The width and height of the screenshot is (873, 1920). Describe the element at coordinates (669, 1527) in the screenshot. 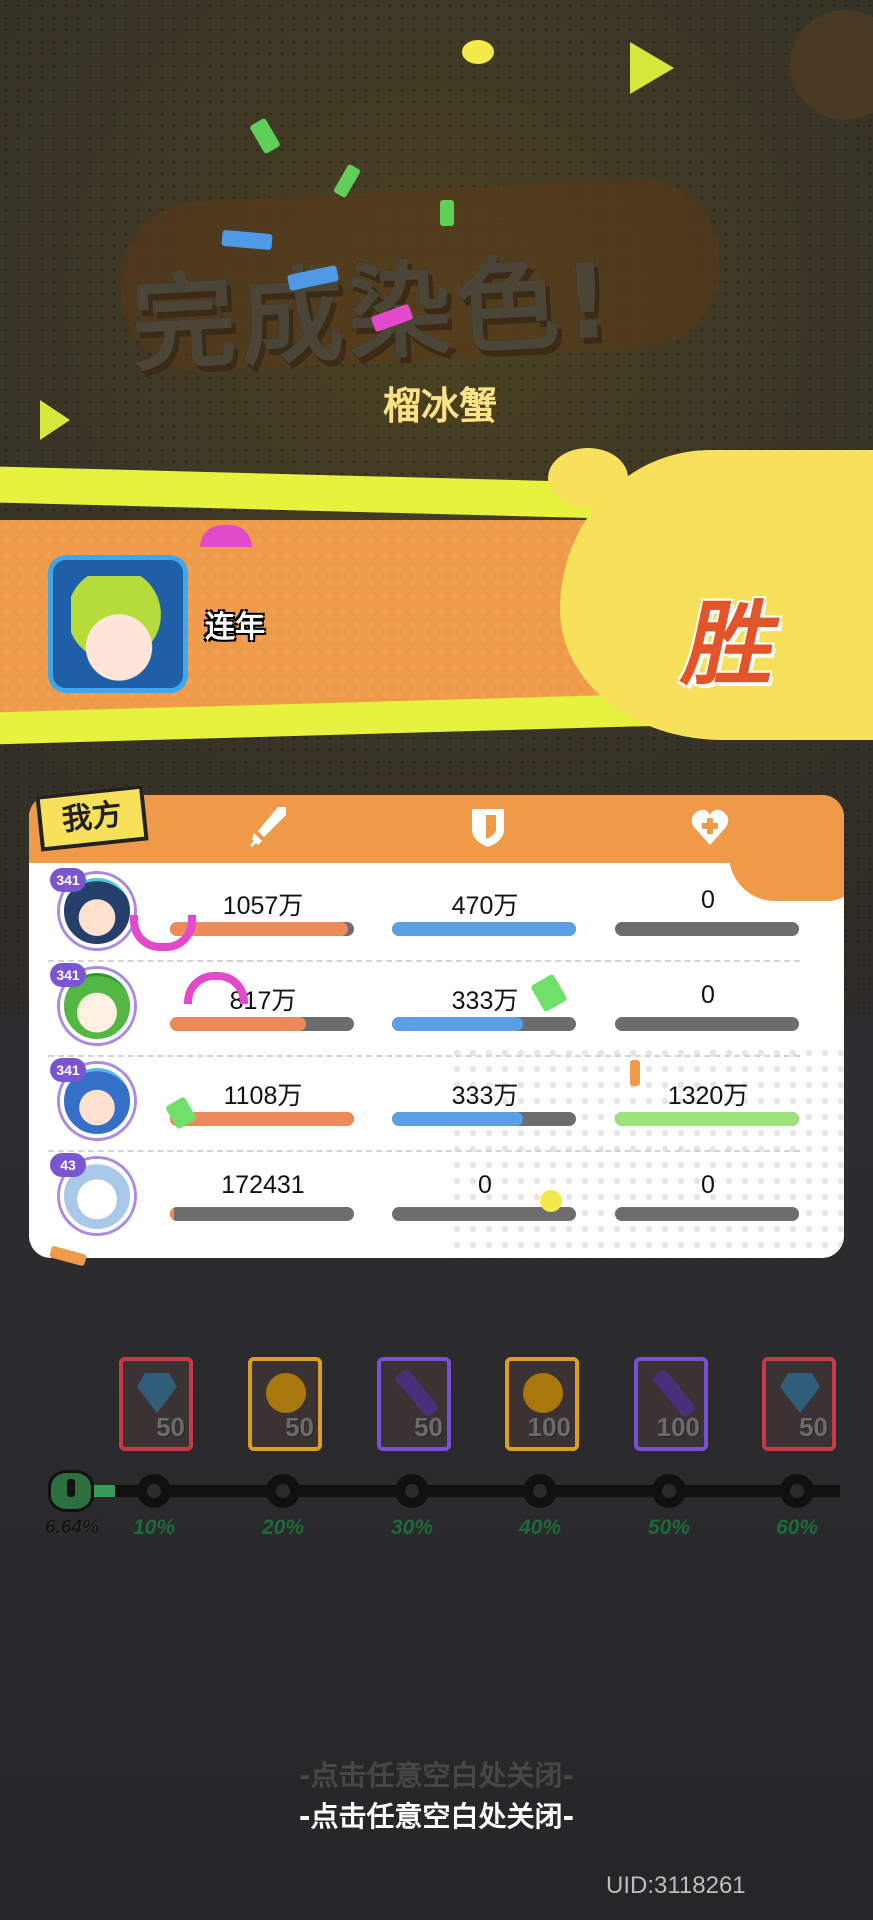

I see `milestone-label: 50%` at that location.